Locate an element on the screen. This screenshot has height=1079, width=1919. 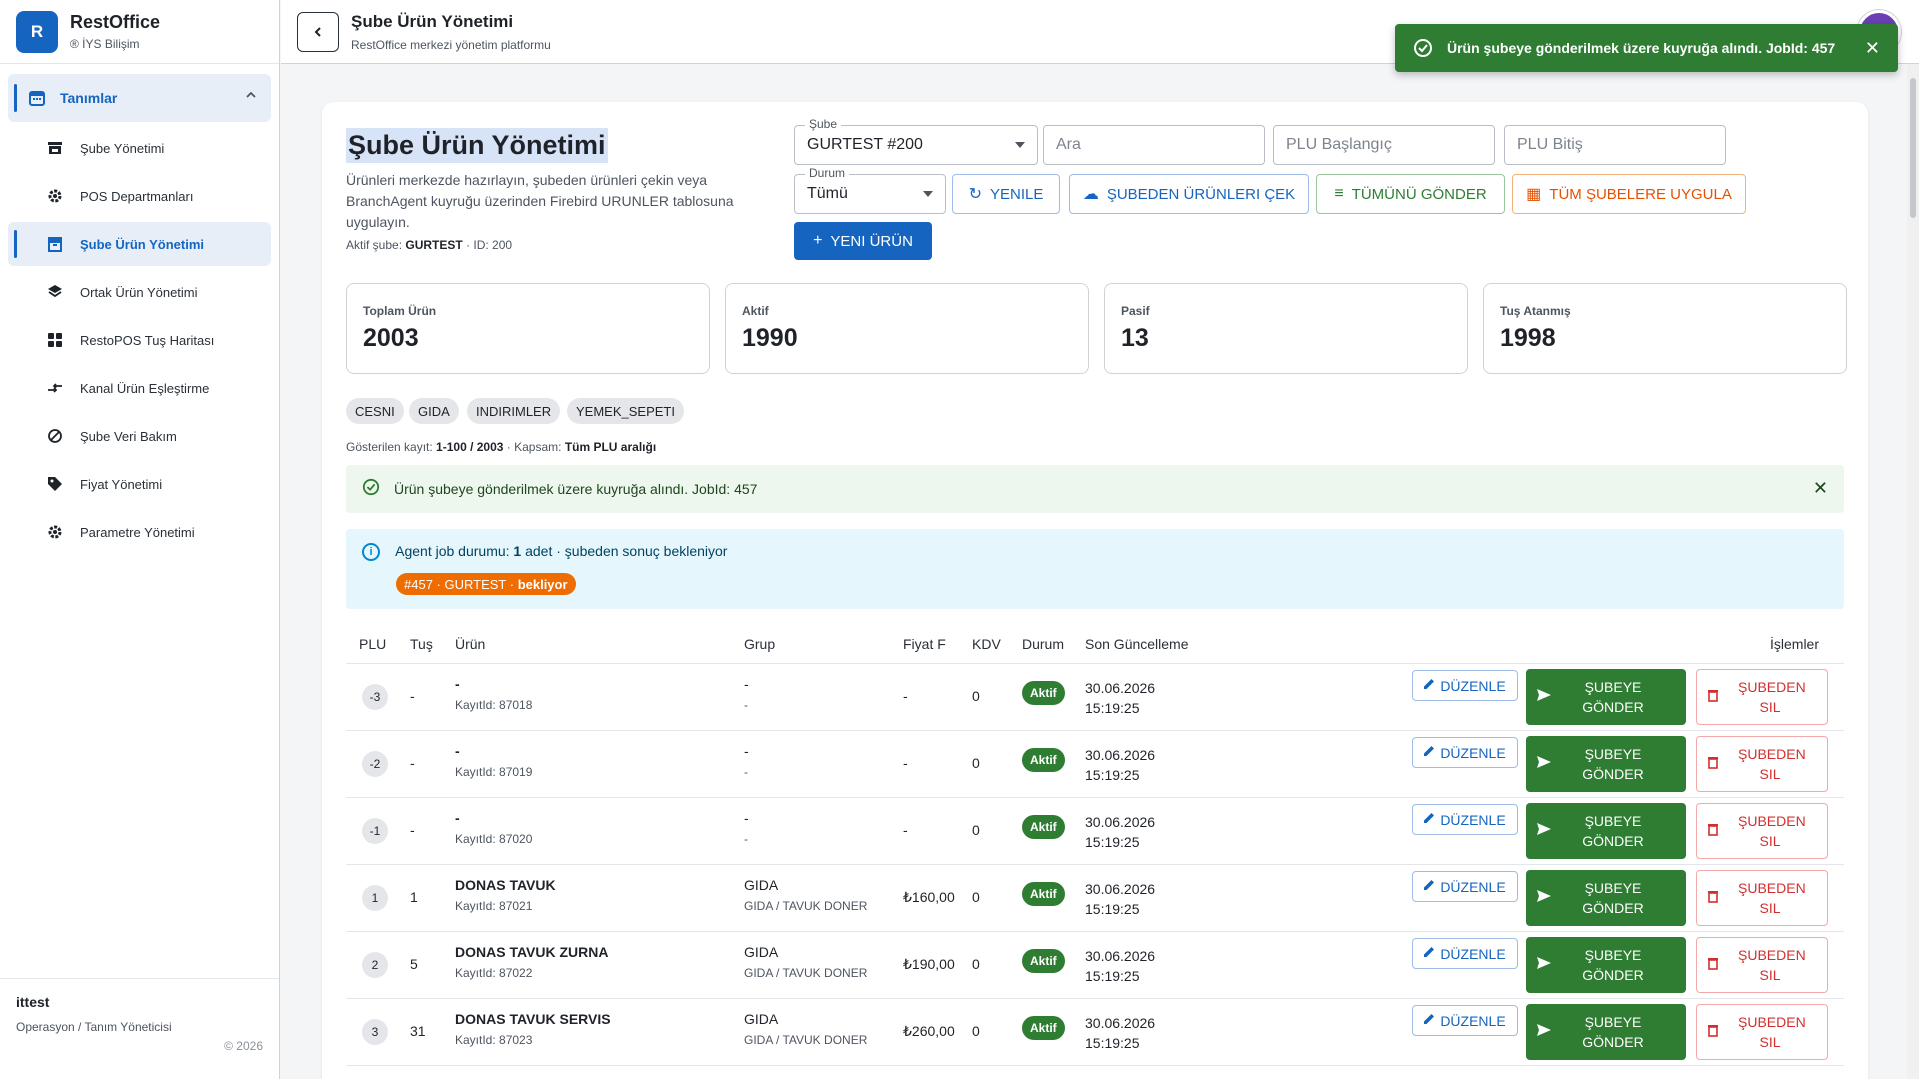
subgroup-name: GIDA / TAVUK DONER is located at coordinates (806, 973).